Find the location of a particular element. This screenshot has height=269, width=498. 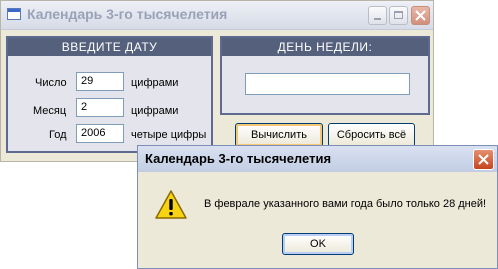

year-input: 2006 is located at coordinates (100, 133).